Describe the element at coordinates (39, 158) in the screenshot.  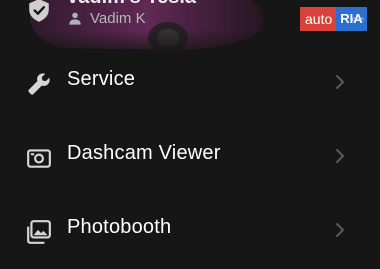
I see `dashcam-icon` at that location.